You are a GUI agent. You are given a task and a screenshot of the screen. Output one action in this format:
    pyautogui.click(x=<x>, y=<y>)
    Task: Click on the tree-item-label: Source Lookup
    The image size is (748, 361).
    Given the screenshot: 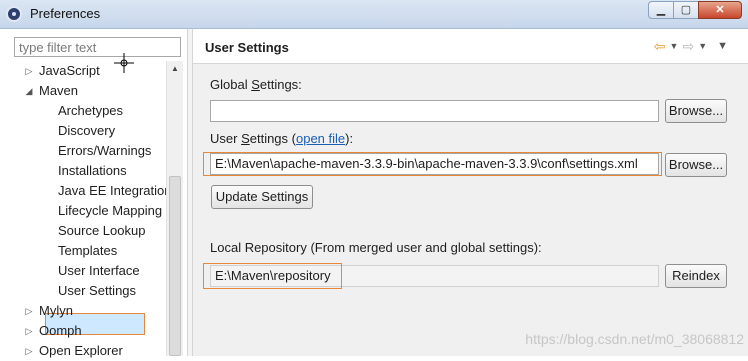 What is the action you would take?
    pyautogui.click(x=102, y=230)
    